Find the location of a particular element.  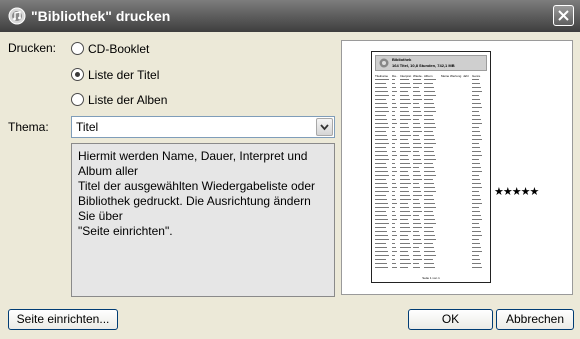

dialog-title: "Bibliothek" drucken is located at coordinates (101, 16).